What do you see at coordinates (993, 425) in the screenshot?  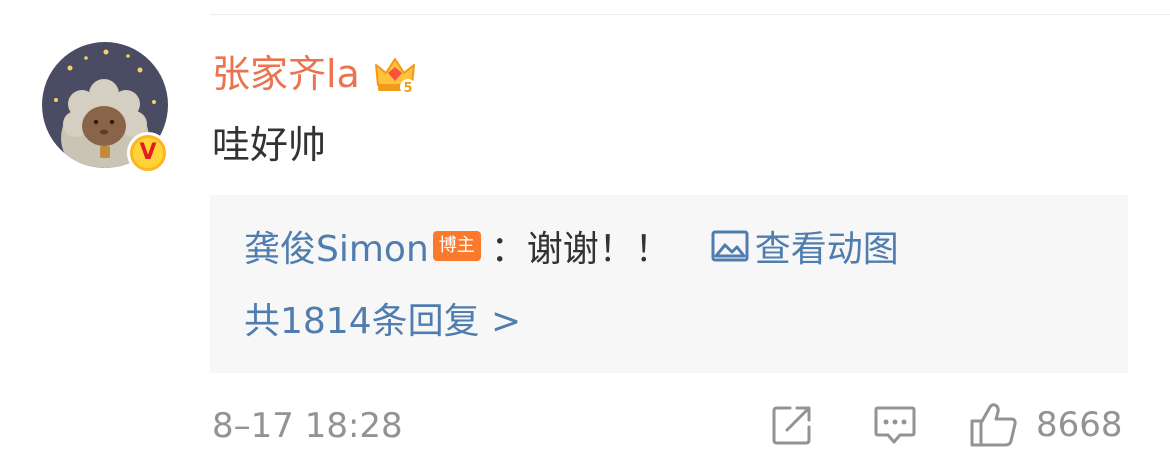 I see `thumbs-up-icon` at bounding box center [993, 425].